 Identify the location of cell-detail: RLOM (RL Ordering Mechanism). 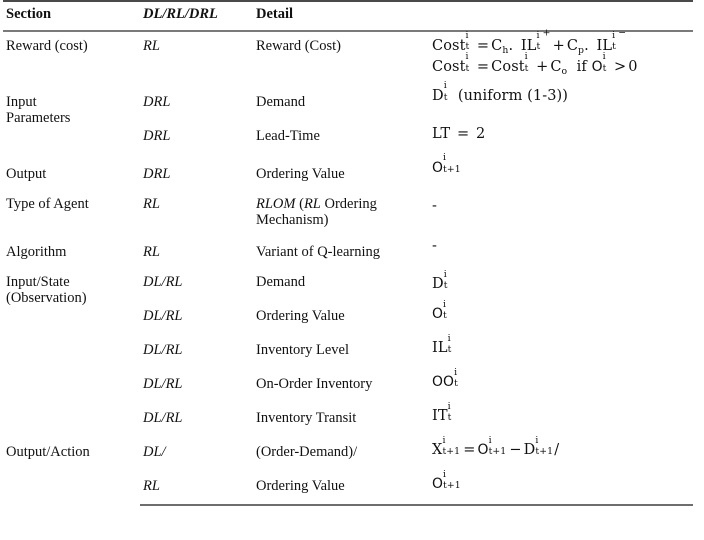
(341, 212).